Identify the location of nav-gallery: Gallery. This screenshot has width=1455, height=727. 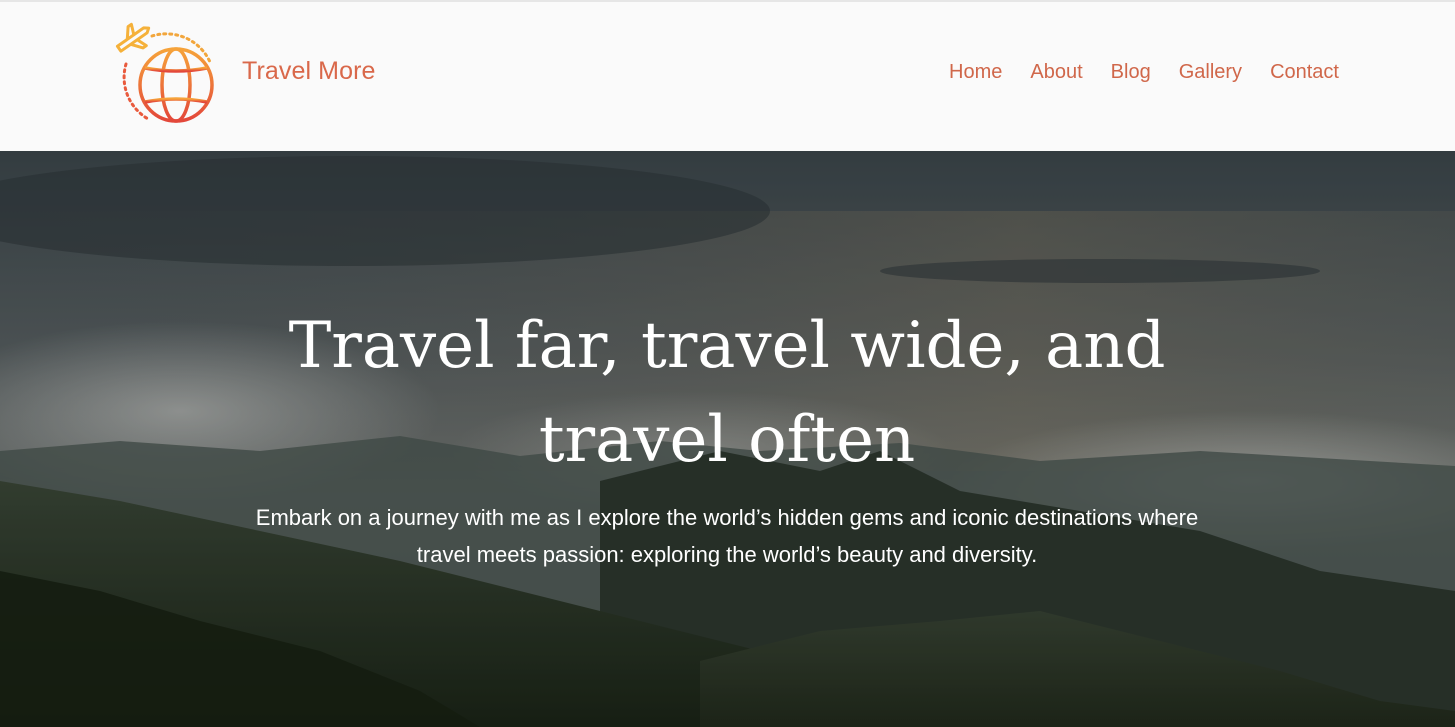
(1210, 72).